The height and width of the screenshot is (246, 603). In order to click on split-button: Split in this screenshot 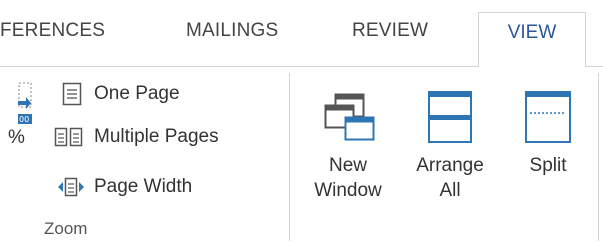, I will do `click(548, 128)`.